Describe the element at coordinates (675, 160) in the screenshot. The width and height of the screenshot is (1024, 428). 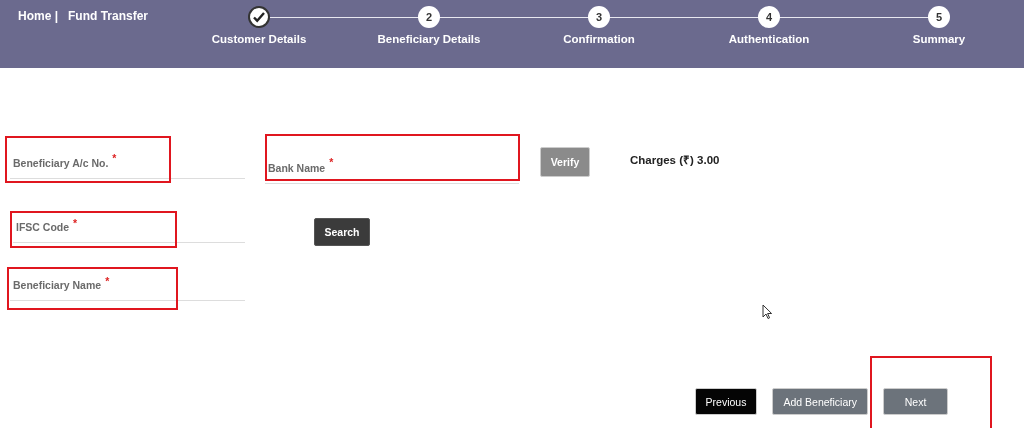
I see `charges-text: Charges (₹) 3.00` at that location.